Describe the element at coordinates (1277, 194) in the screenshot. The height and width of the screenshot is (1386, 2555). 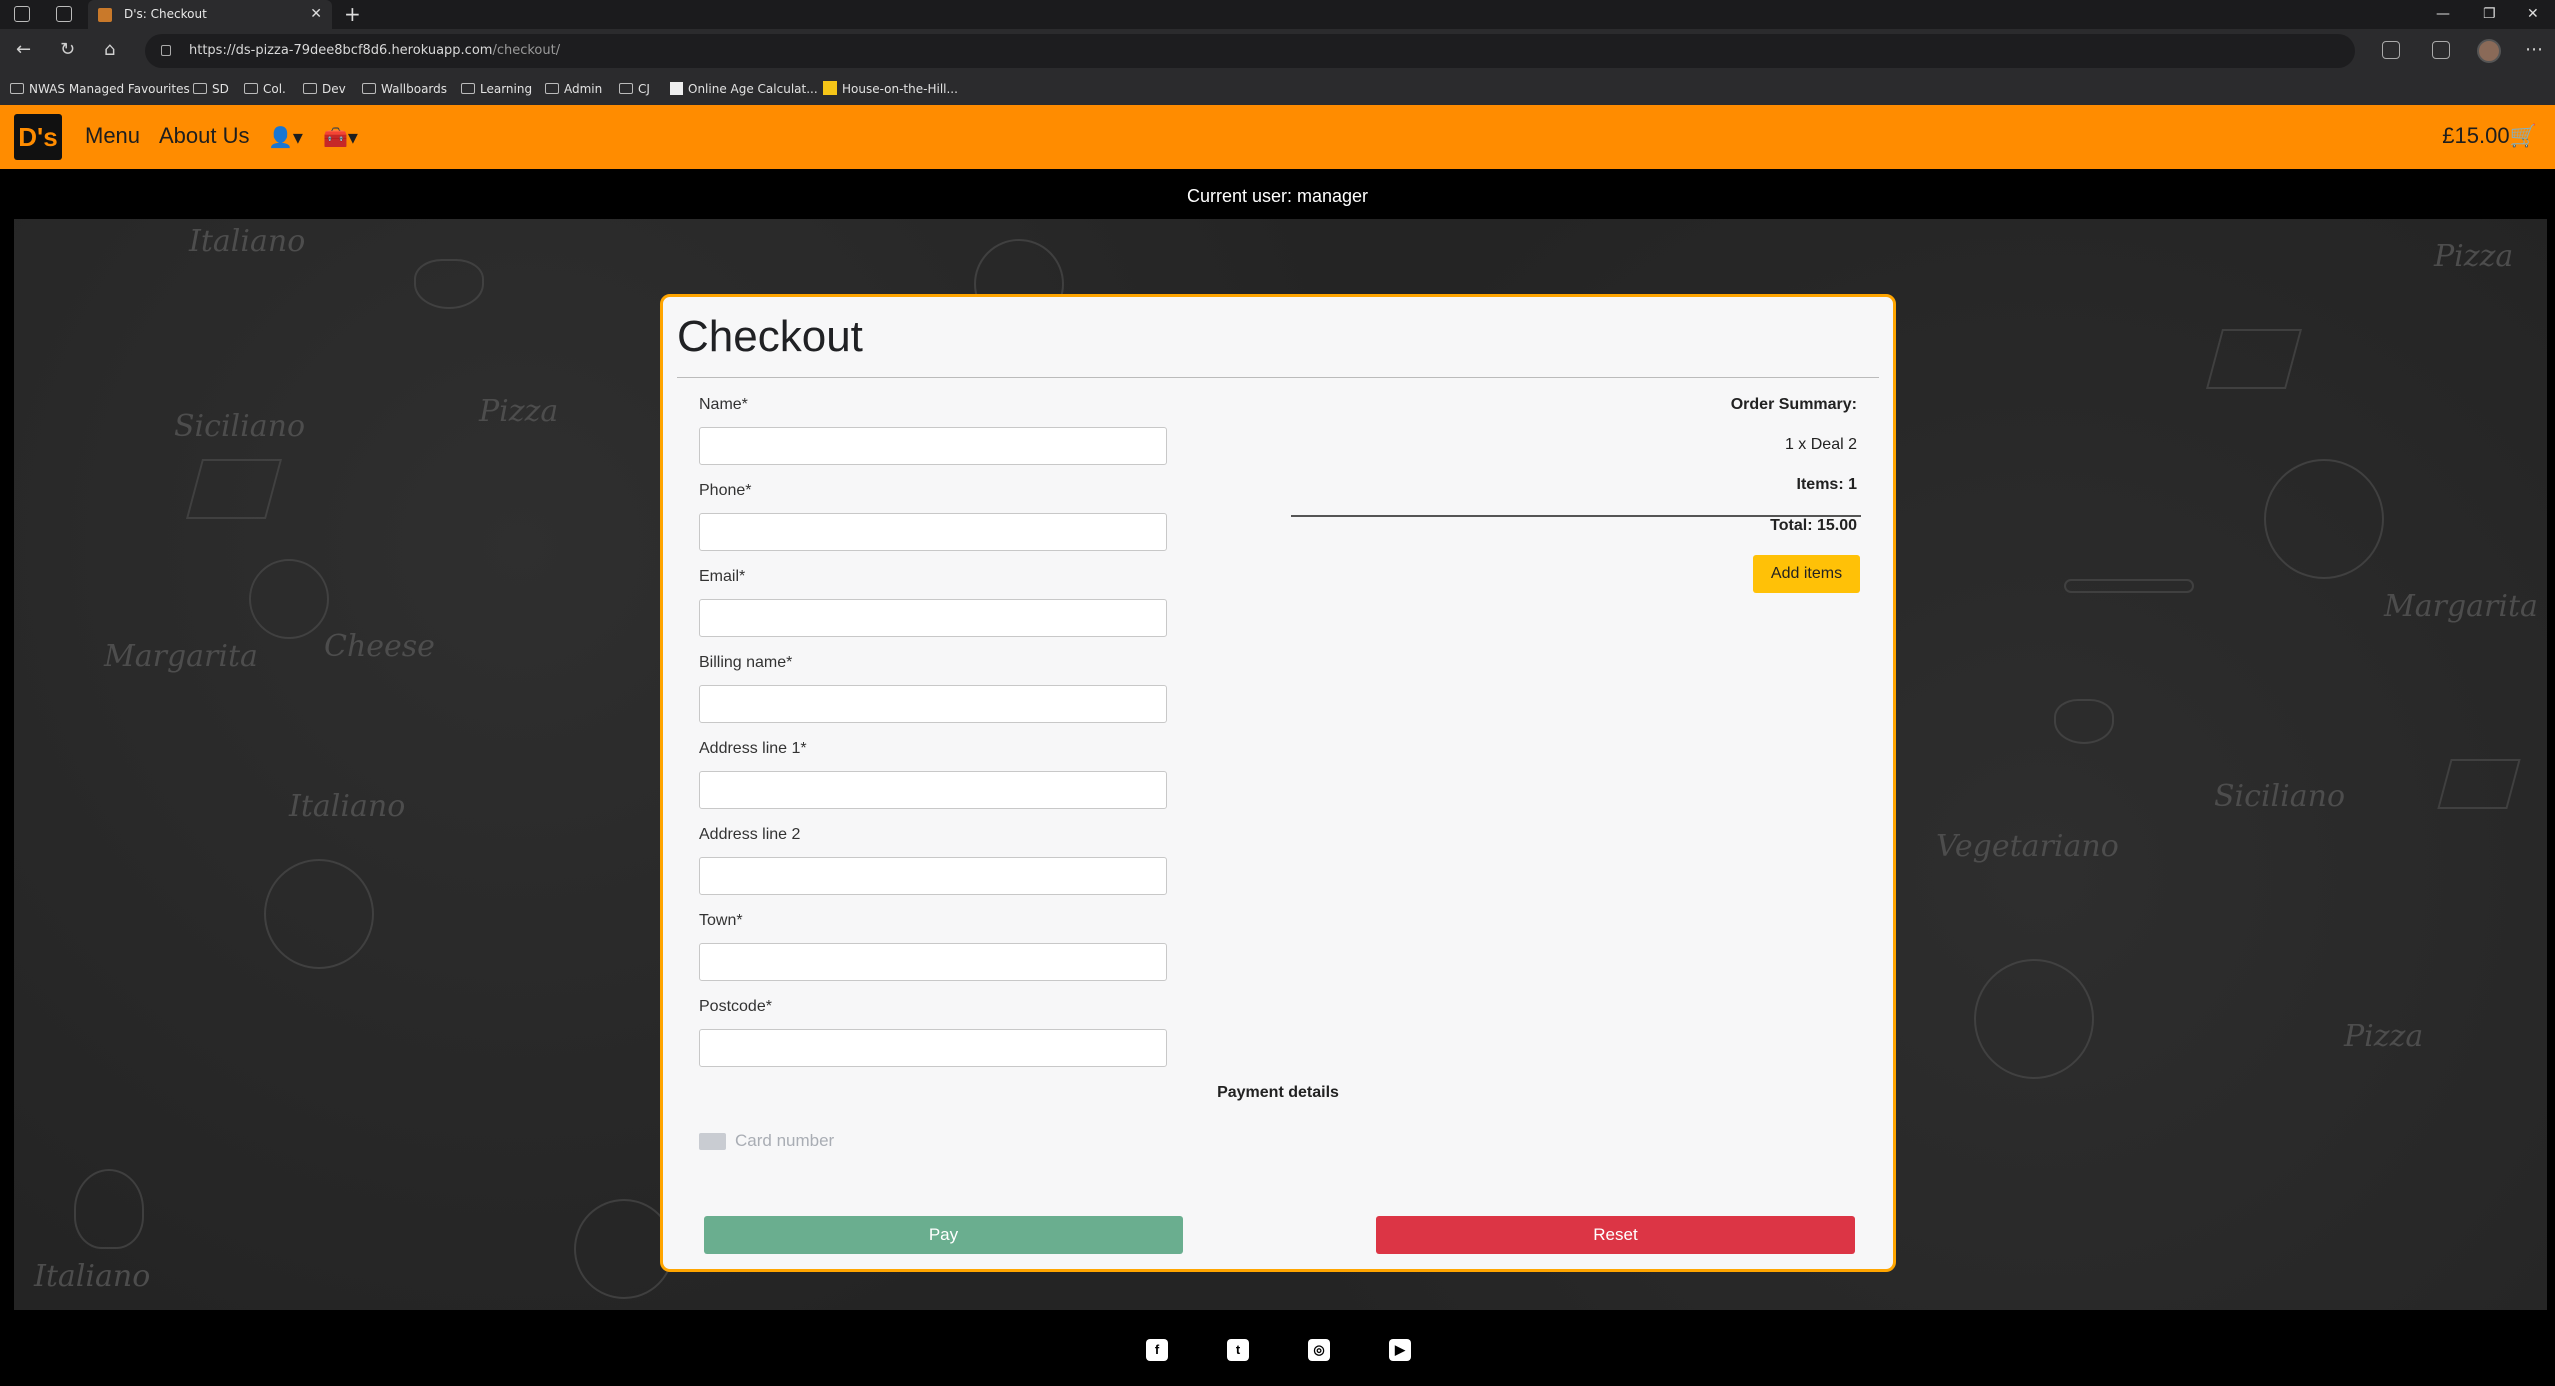
I see `current-user-bar: Current user: manager` at that location.